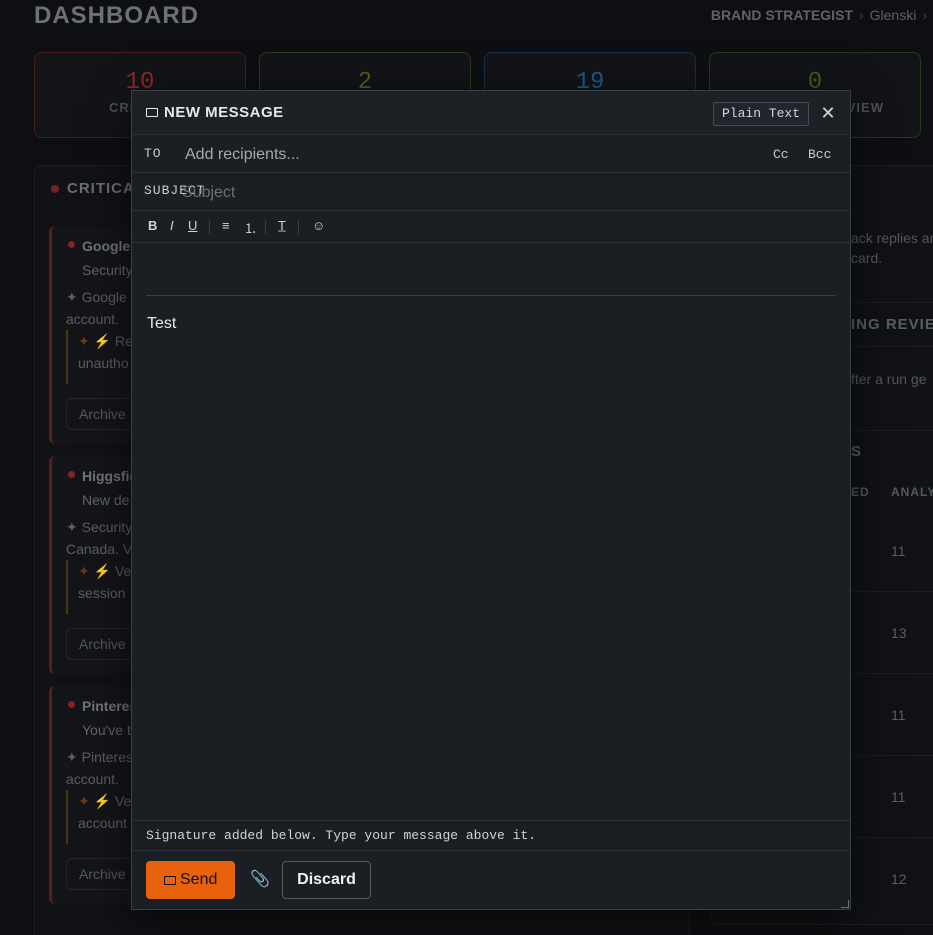  I want to click on send-button: Send, so click(190, 880).